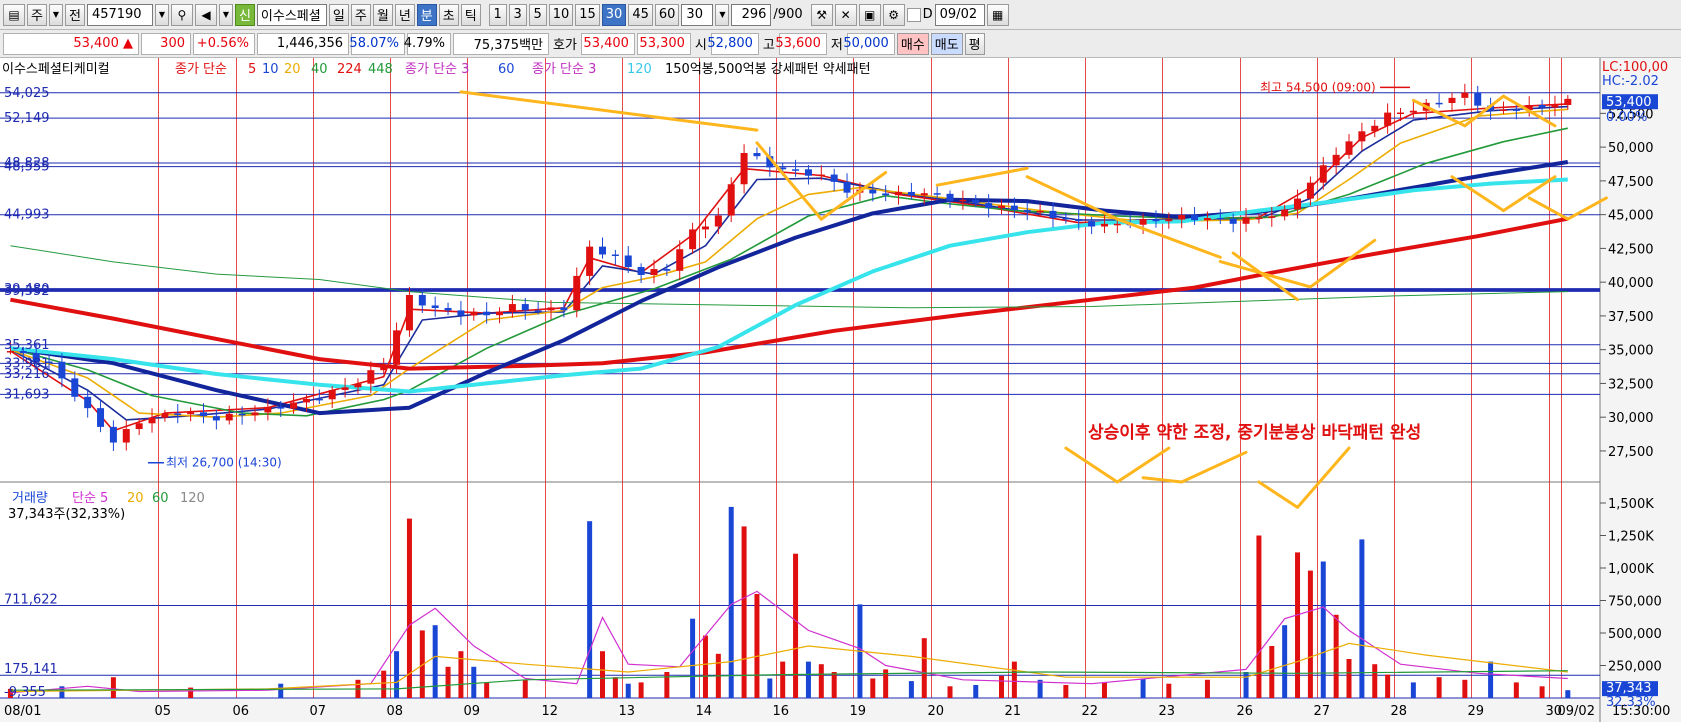 The width and height of the screenshot is (1681, 722). What do you see at coordinates (869, 14) in the screenshot?
I see `save-icon: ▣` at bounding box center [869, 14].